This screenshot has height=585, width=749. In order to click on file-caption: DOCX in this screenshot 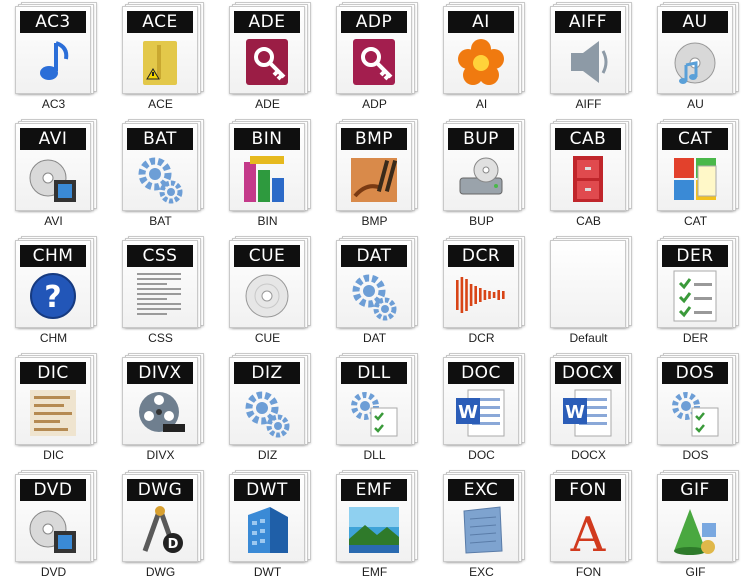, I will do `click(588, 455)`.